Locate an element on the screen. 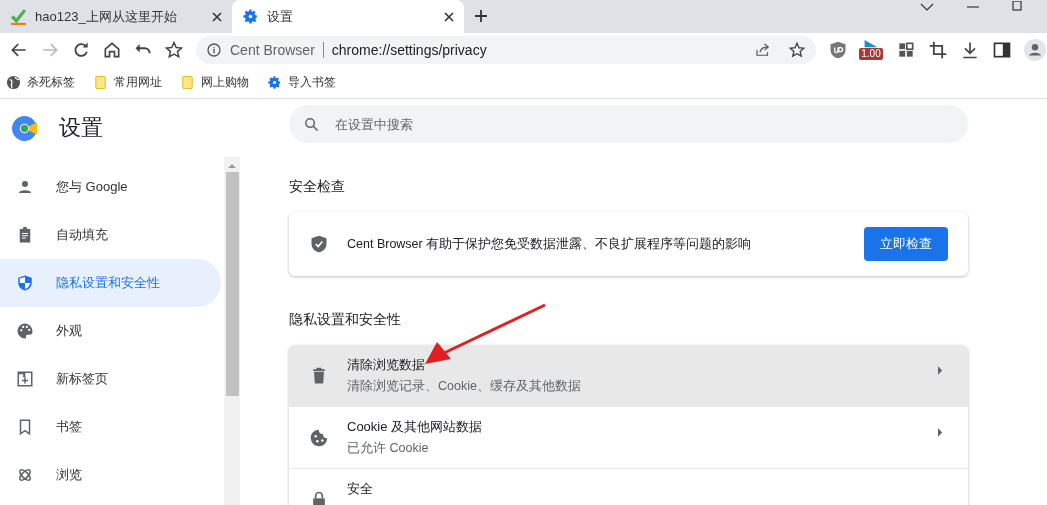  extension-badge: 1.00 is located at coordinates (871, 53).